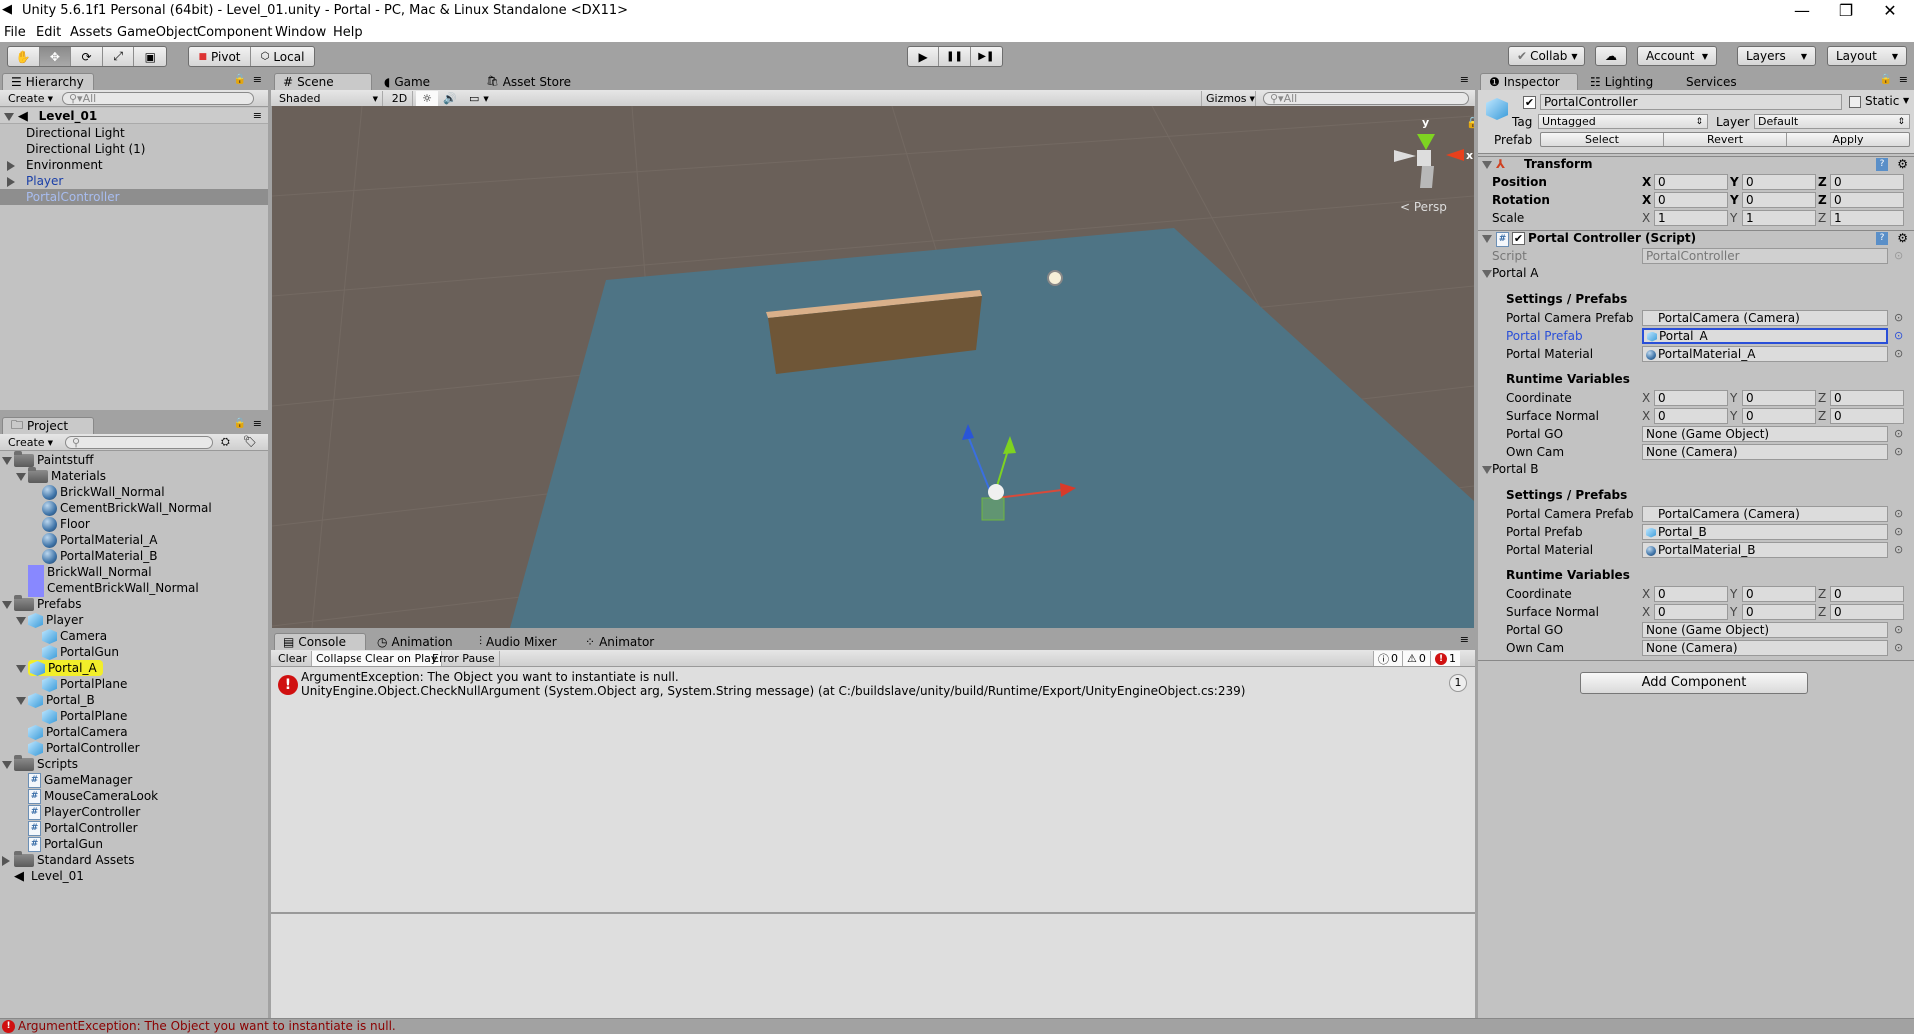  What do you see at coordinates (1387, 658) in the screenshot?
I see `info-filter-toggle: ⓘ 0` at bounding box center [1387, 658].